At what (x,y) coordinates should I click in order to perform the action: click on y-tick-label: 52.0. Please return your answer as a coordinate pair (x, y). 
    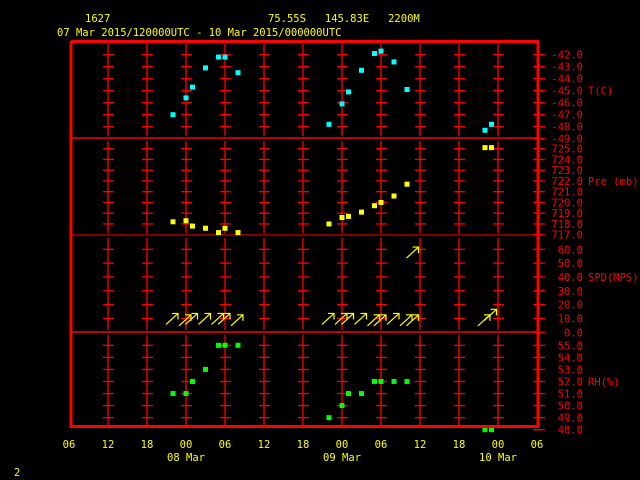
    Looking at the image, I should click on (570, 382).